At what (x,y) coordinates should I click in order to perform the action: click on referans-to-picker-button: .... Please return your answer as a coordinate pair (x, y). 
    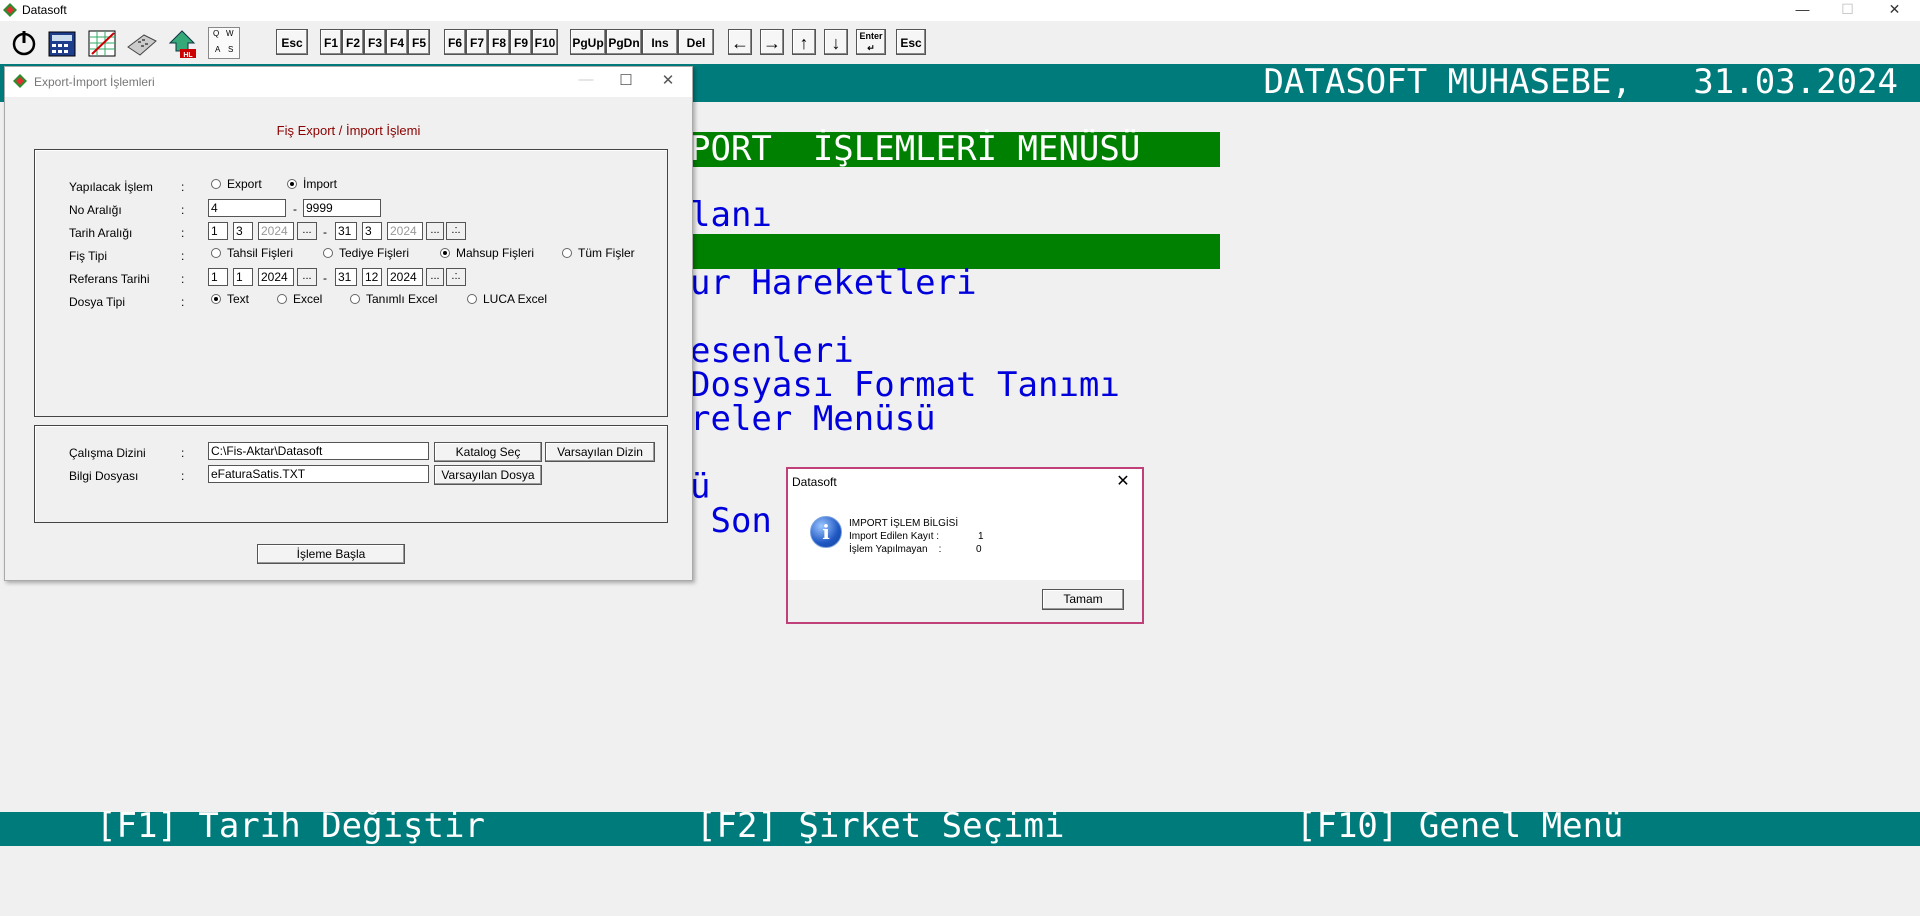
    Looking at the image, I should click on (435, 277).